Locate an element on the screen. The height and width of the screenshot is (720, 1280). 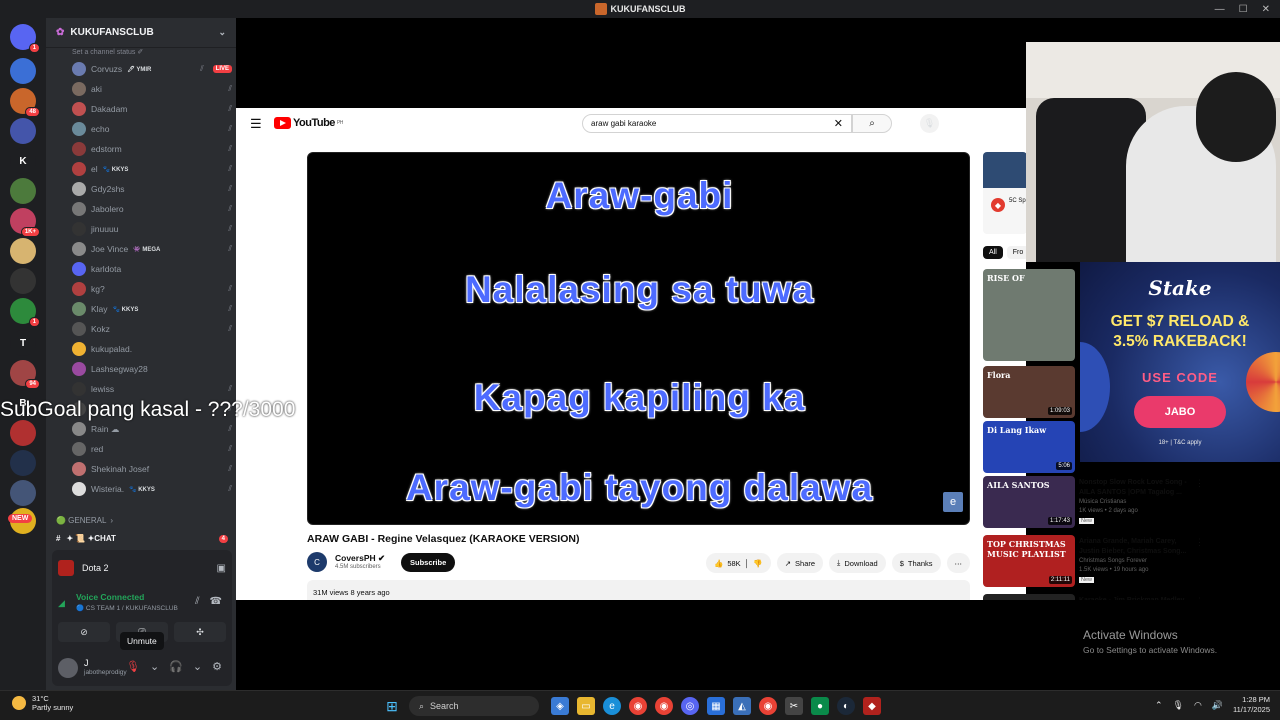
channel-chat: # ✦ 📜 ✦CHAT 4 is located at coordinates (142, 538).